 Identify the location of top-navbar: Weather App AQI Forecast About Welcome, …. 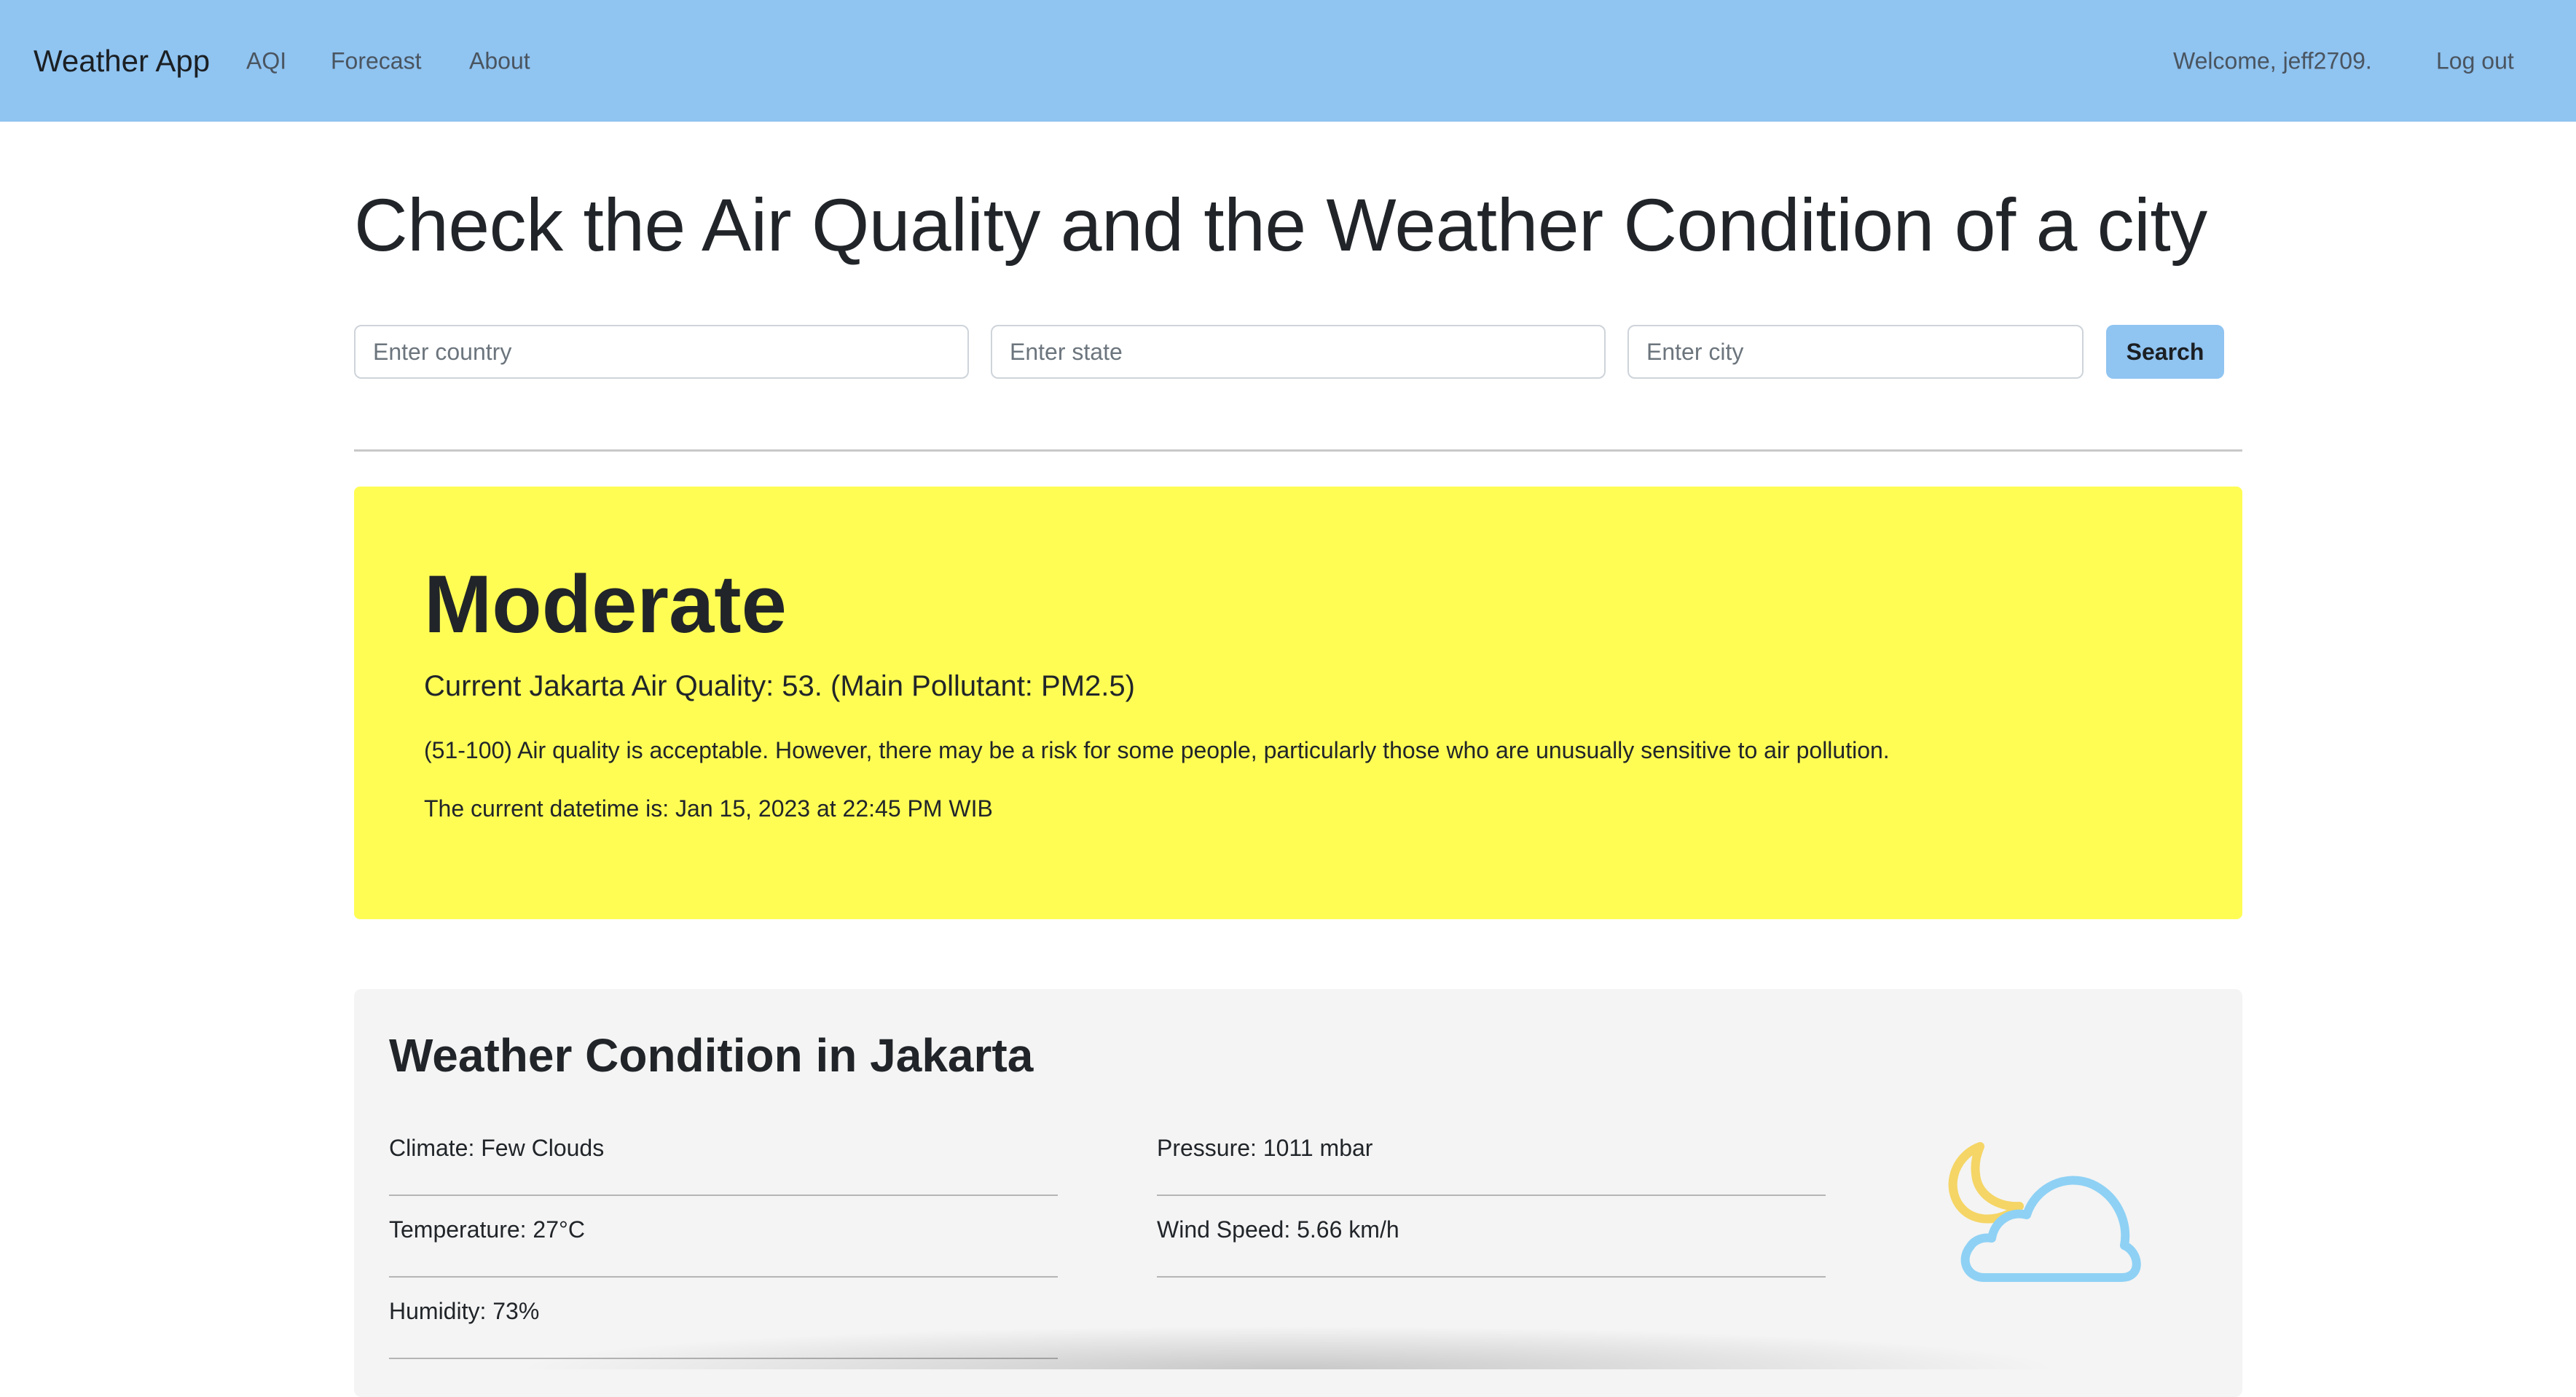
(1288, 61).